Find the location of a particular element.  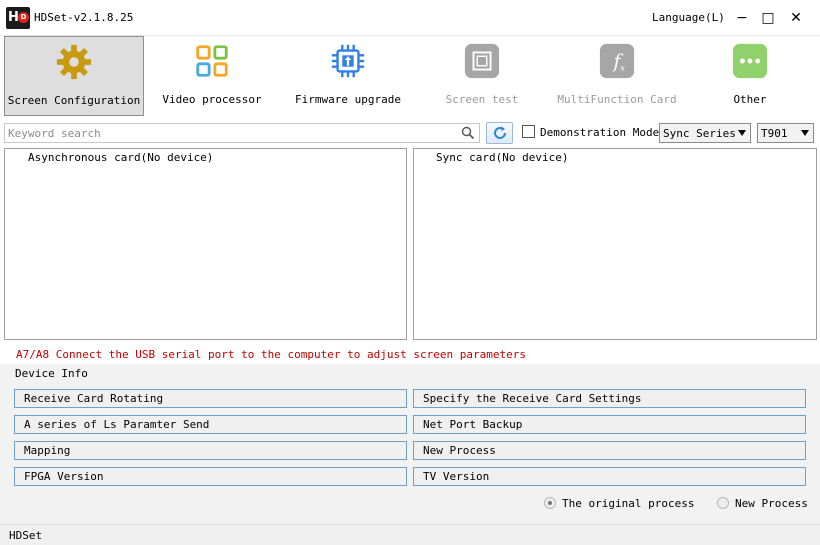

refresh-icon is located at coordinates (499, 132).